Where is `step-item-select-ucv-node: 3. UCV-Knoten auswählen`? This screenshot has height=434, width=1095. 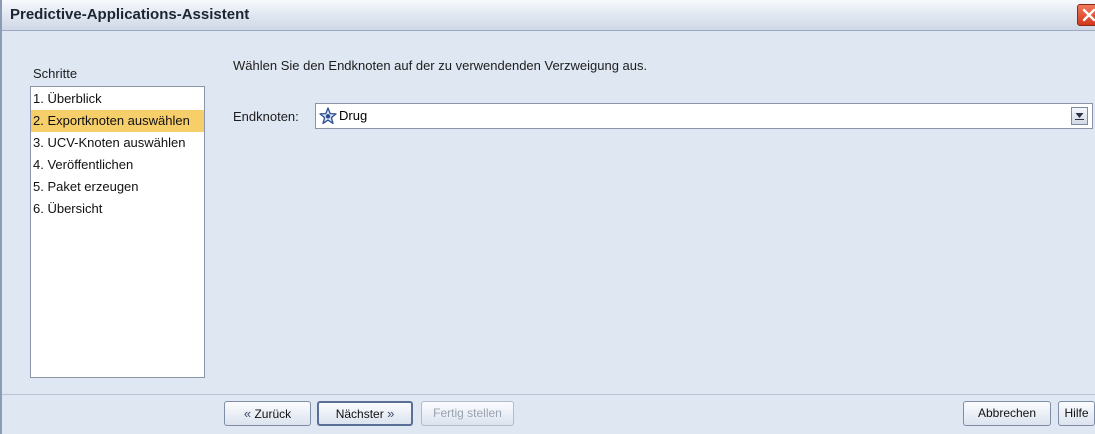 step-item-select-ucv-node: 3. UCV-Knoten auswählen is located at coordinates (117, 143).